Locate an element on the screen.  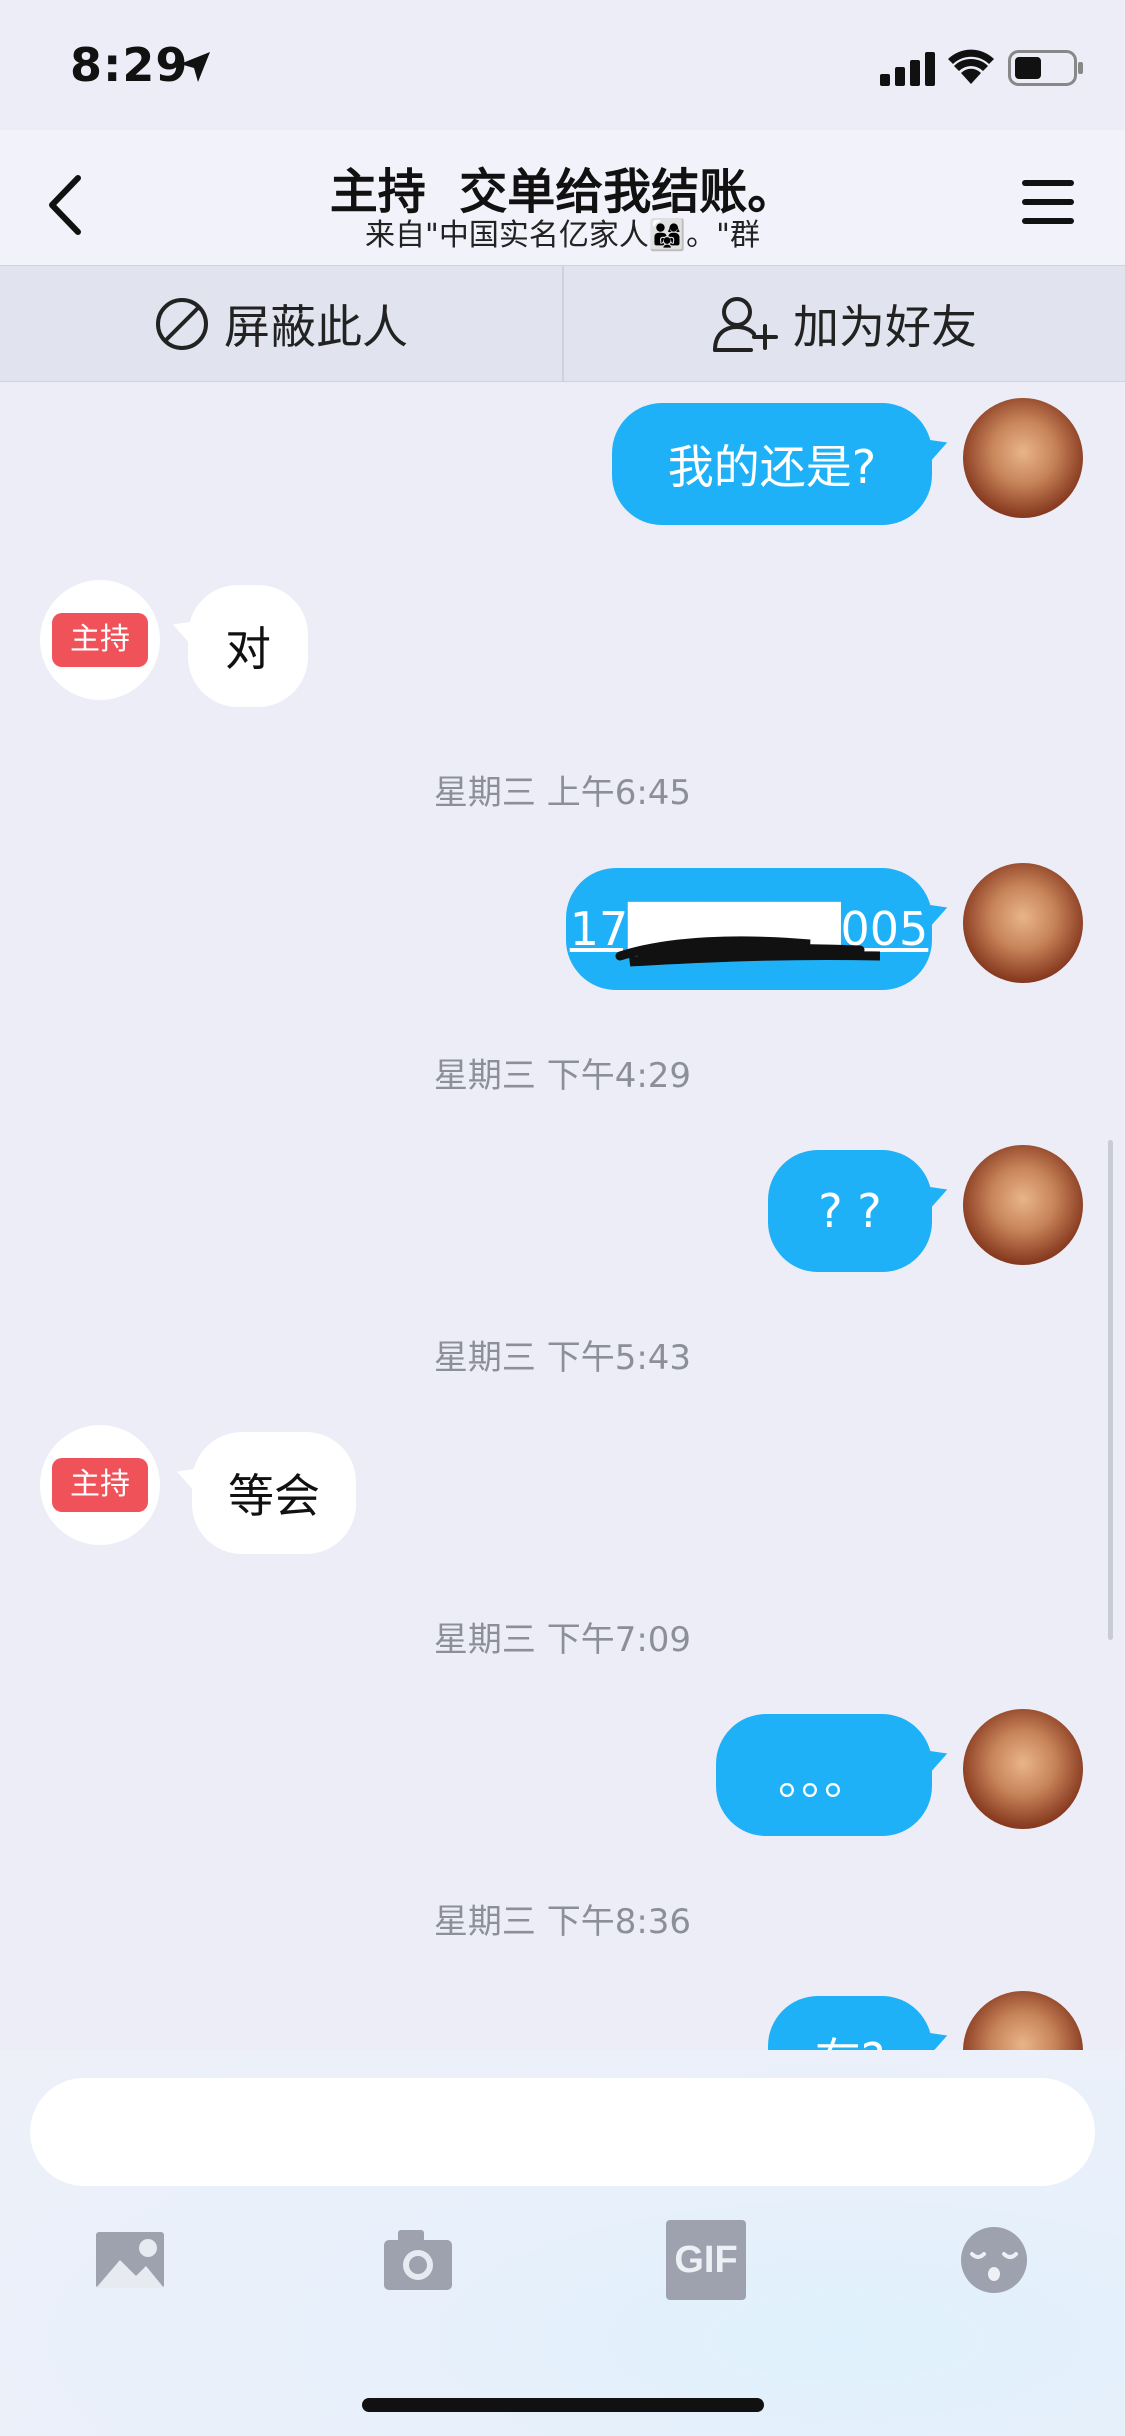
message-outgoing: 17██████005 is located at coordinates (749, 929).